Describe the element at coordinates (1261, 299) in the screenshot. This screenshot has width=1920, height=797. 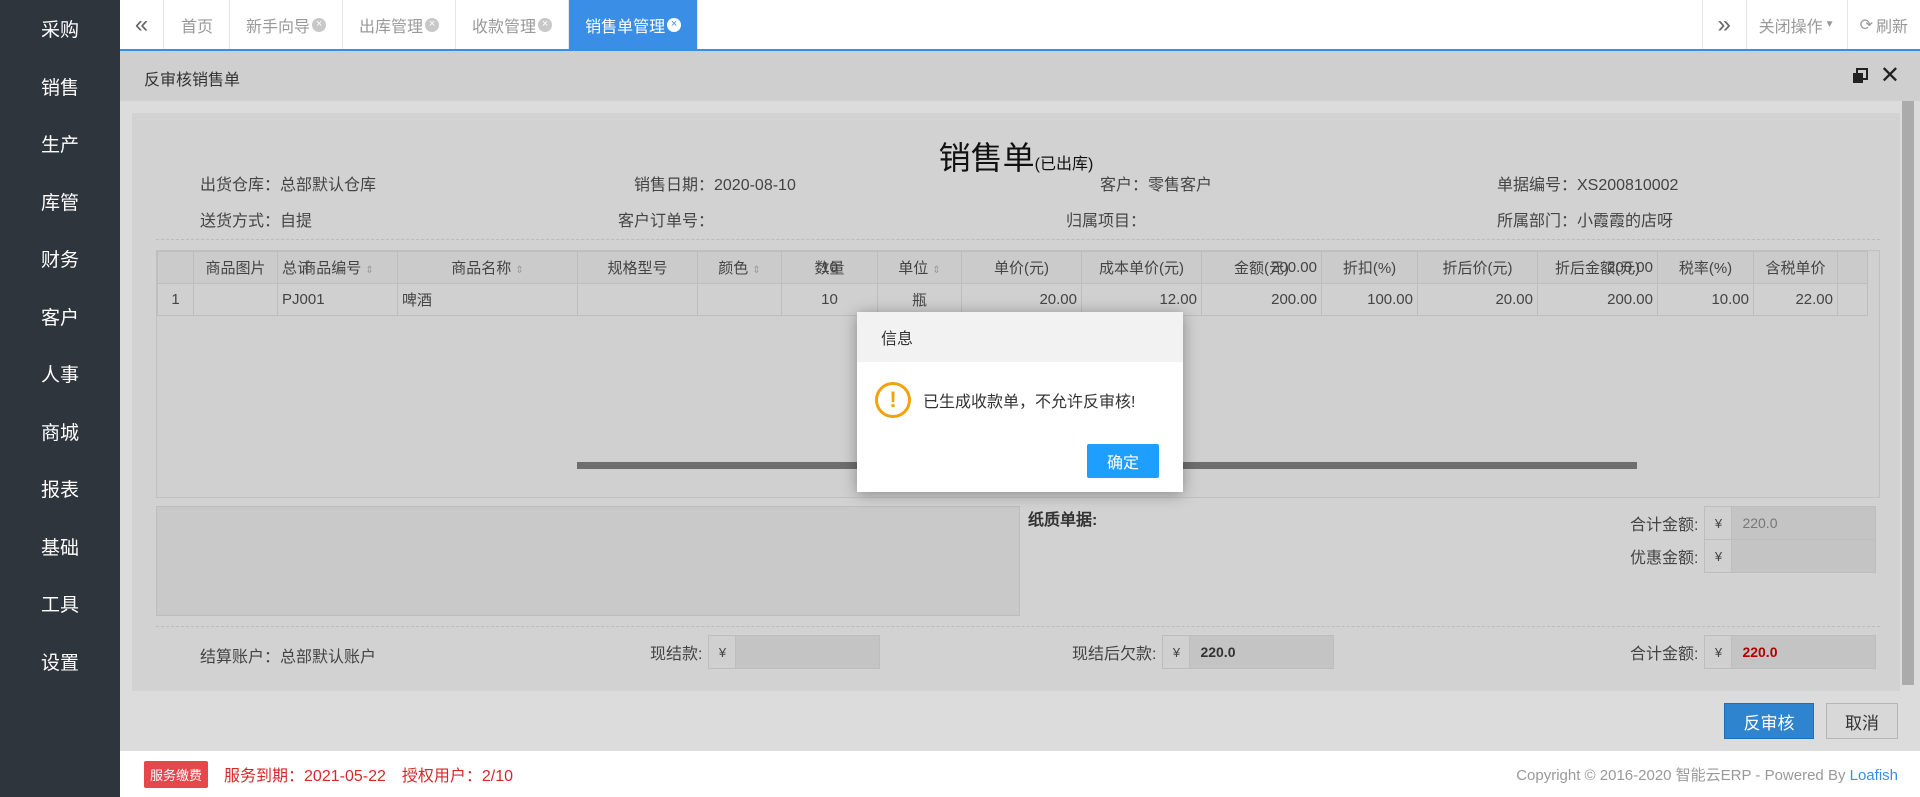
I see `cell-amount: 200.00` at that location.